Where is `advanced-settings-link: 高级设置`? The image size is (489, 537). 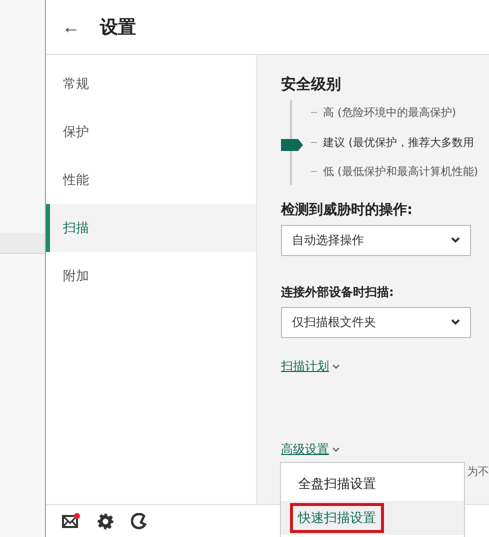
advanced-settings-link: 高级设置 is located at coordinates (305, 449).